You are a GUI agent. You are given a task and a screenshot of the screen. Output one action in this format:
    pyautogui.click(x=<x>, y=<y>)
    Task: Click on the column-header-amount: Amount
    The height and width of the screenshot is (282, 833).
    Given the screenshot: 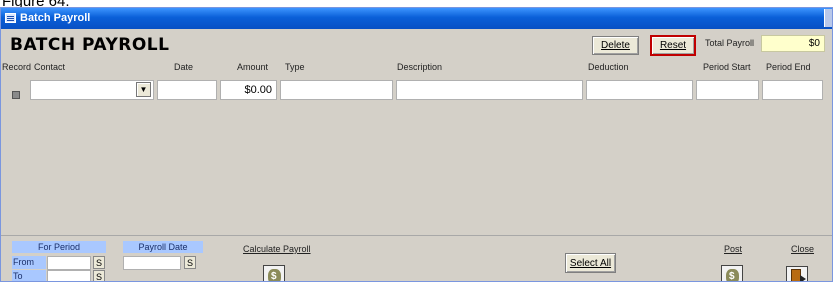 What is the action you would take?
    pyautogui.click(x=253, y=67)
    